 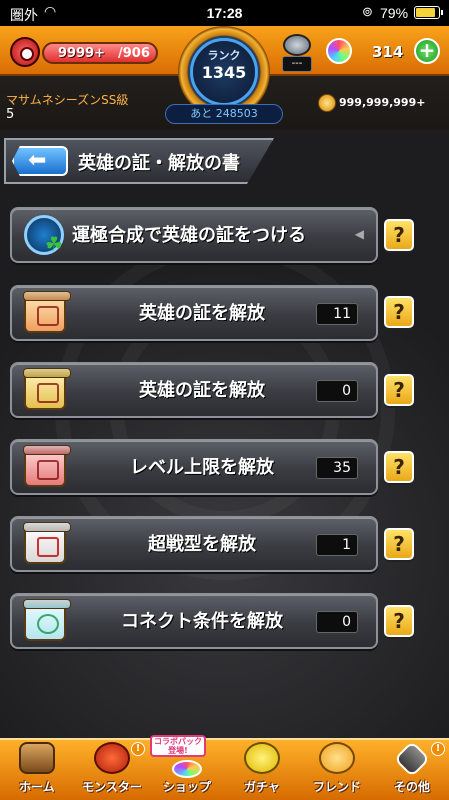 What do you see at coordinates (224, 55) in the screenshot?
I see `rank-label: ランク` at bounding box center [224, 55].